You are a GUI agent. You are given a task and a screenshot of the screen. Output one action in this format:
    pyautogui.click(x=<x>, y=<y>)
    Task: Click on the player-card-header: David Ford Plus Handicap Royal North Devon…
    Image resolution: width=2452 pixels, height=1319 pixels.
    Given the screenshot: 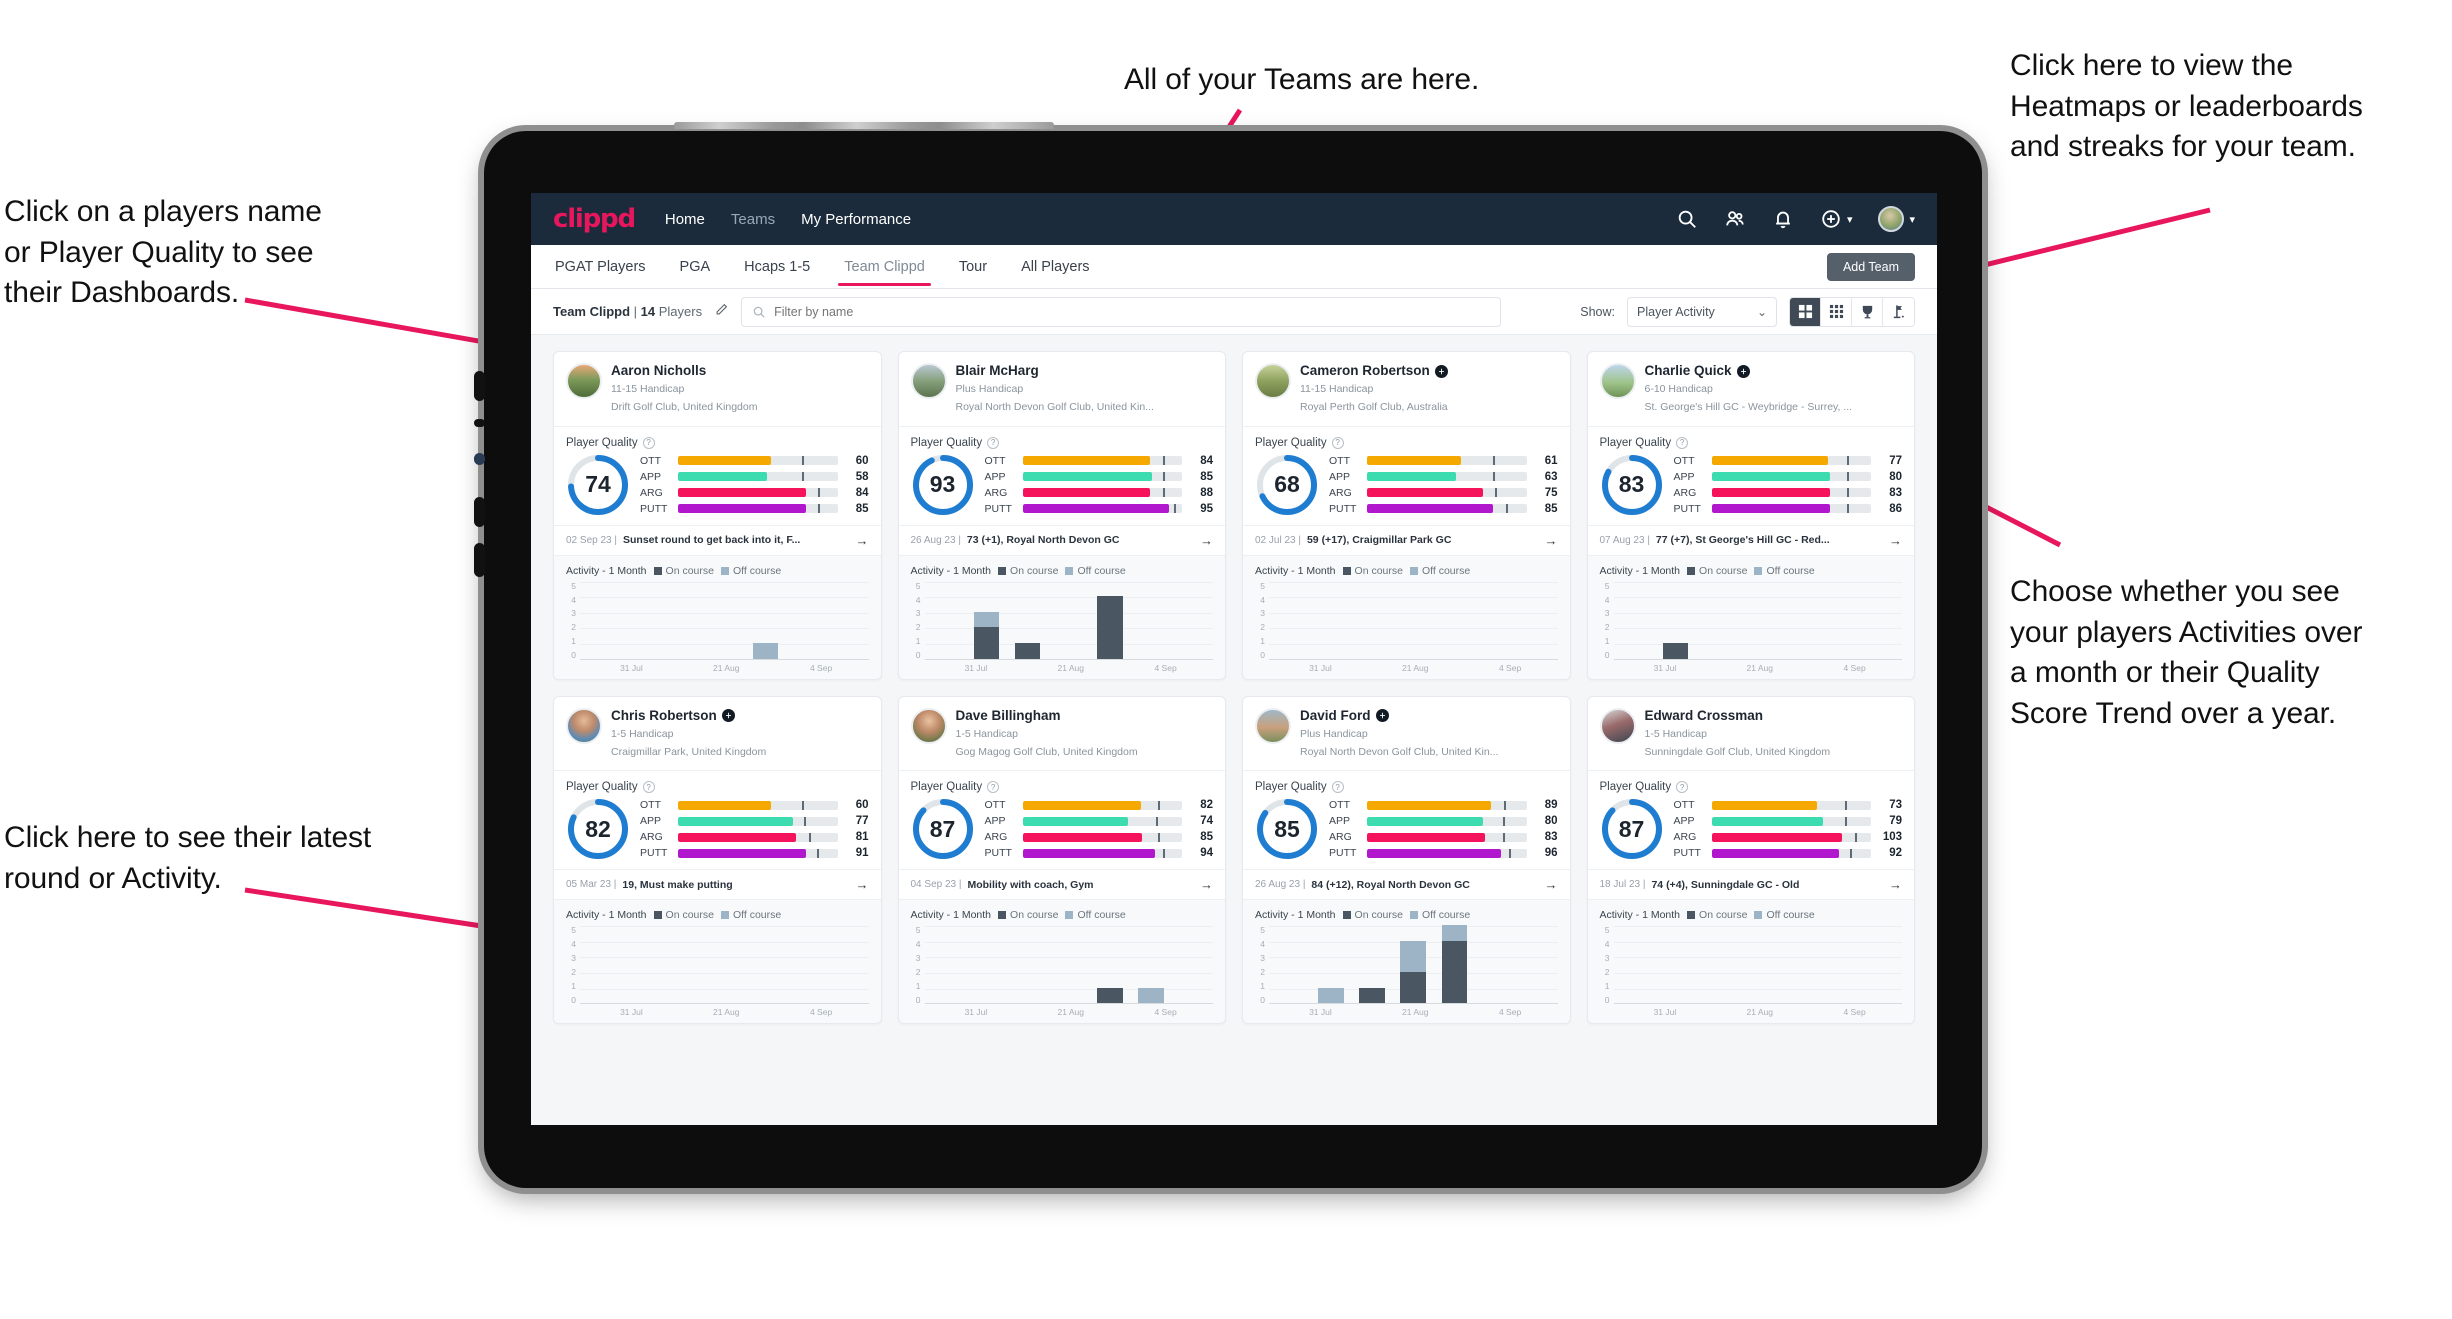 What is the action you would take?
    pyautogui.click(x=1406, y=734)
    